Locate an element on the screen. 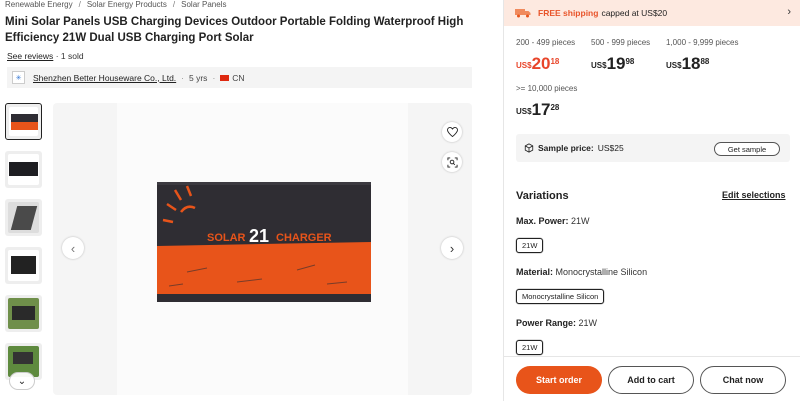 The height and width of the screenshot is (401, 800). review-summary: See reviews · 1 sold is located at coordinates (45, 56).